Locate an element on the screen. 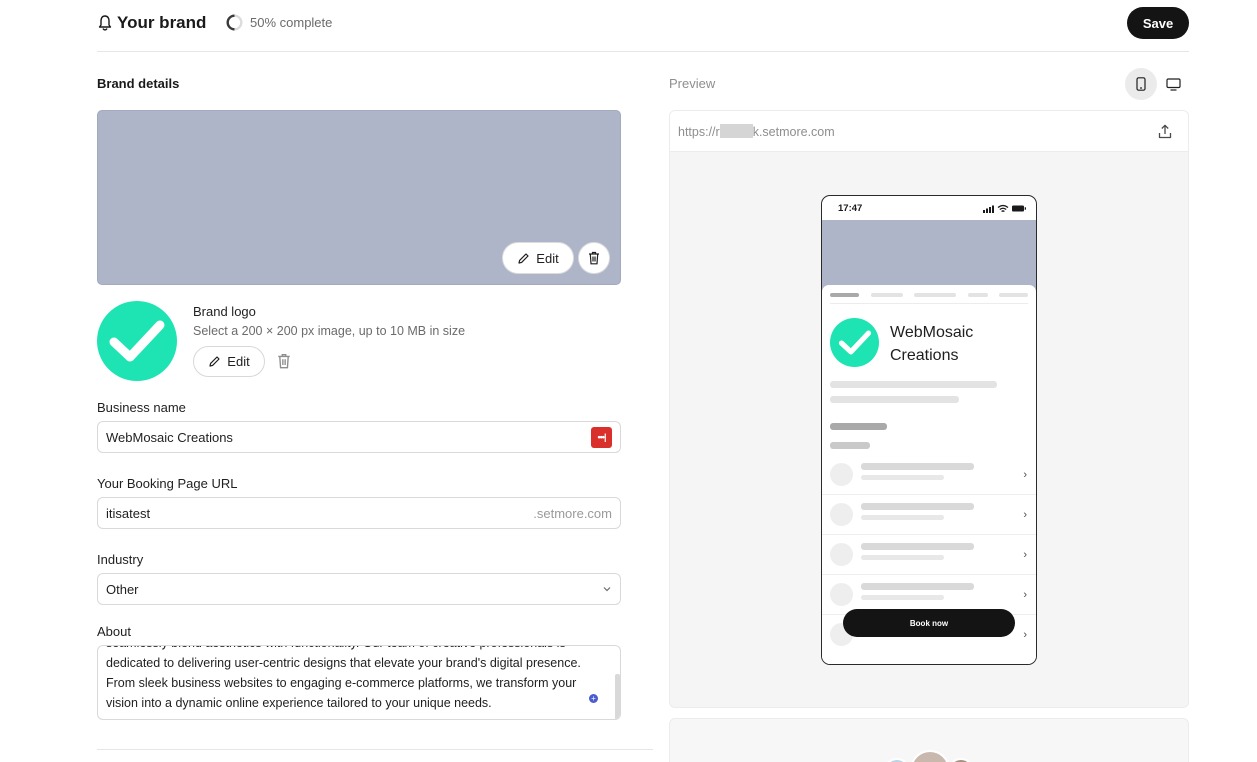 The width and height of the screenshot is (1257, 762). booking-url-value: itisatest is located at coordinates (128, 513).